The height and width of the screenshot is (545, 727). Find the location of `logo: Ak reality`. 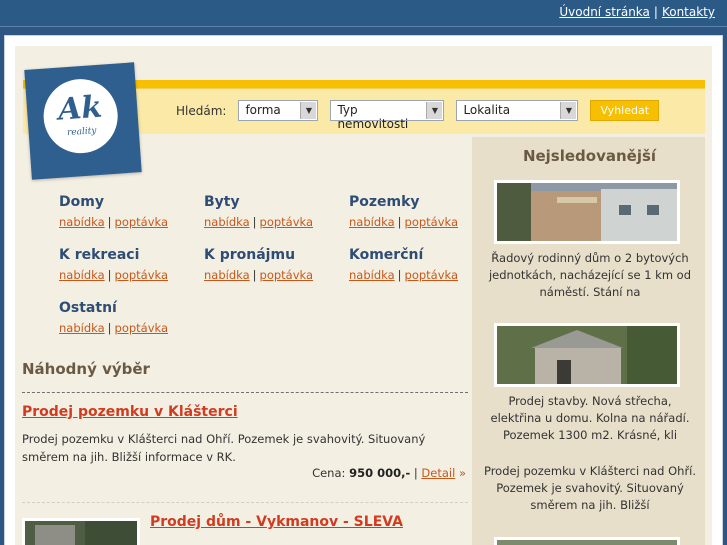

logo: Ak reality is located at coordinates (83, 121).